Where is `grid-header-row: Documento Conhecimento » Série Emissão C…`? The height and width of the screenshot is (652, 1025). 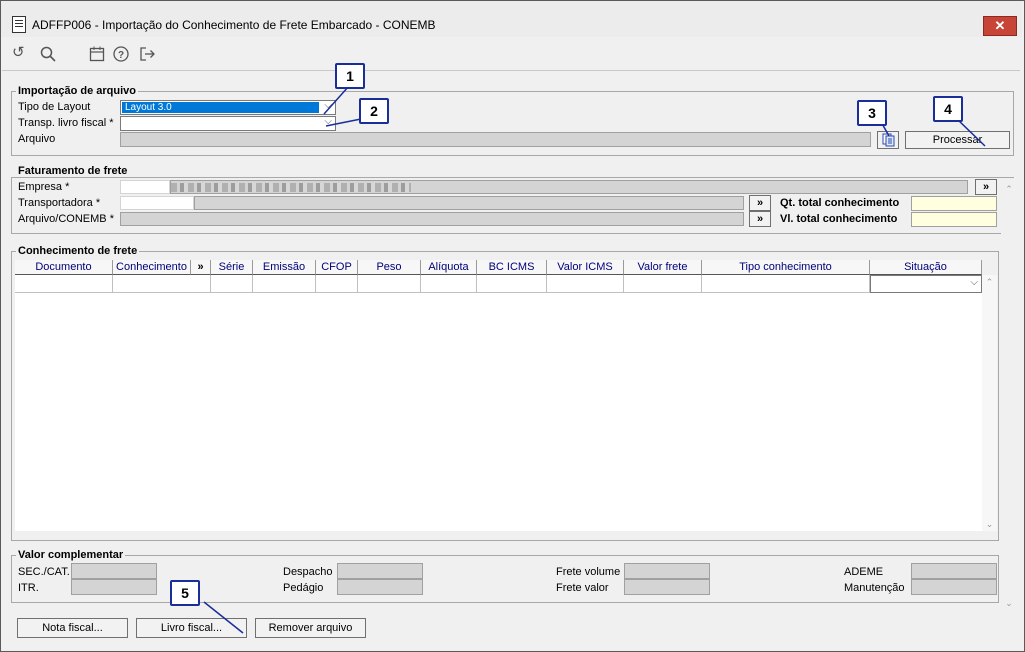 grid-header-row: Documento Conhecimento » Série Emissão C… is located at coordinates (498, 267).